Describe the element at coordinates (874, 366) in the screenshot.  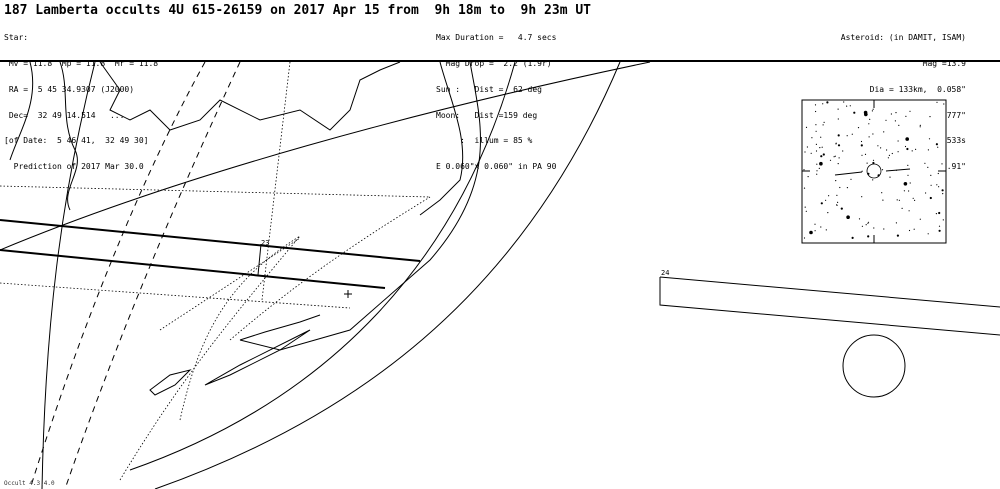
I see `asteroid-size-circle` at that location.